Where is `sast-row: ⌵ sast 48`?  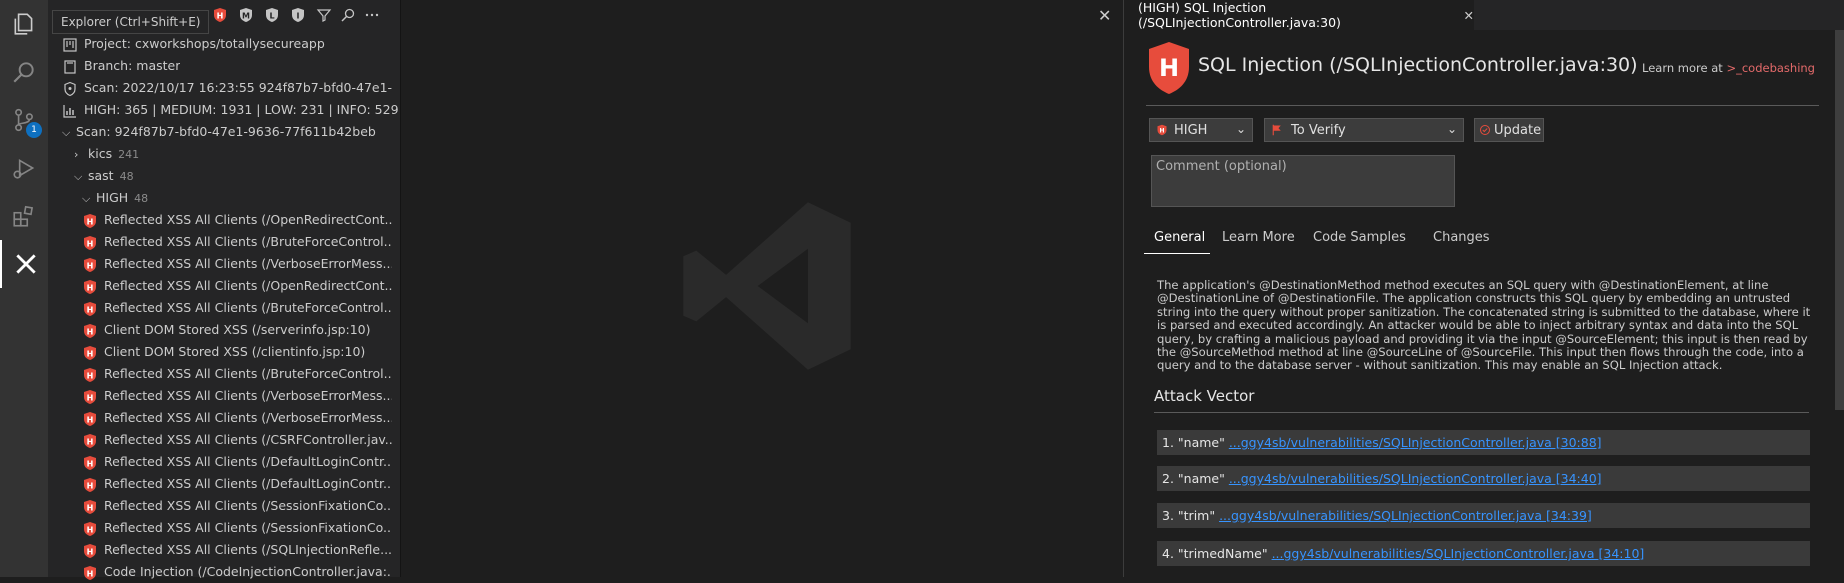 sast-row: ⌵ sast 48 is located at coordinates (104, 176).